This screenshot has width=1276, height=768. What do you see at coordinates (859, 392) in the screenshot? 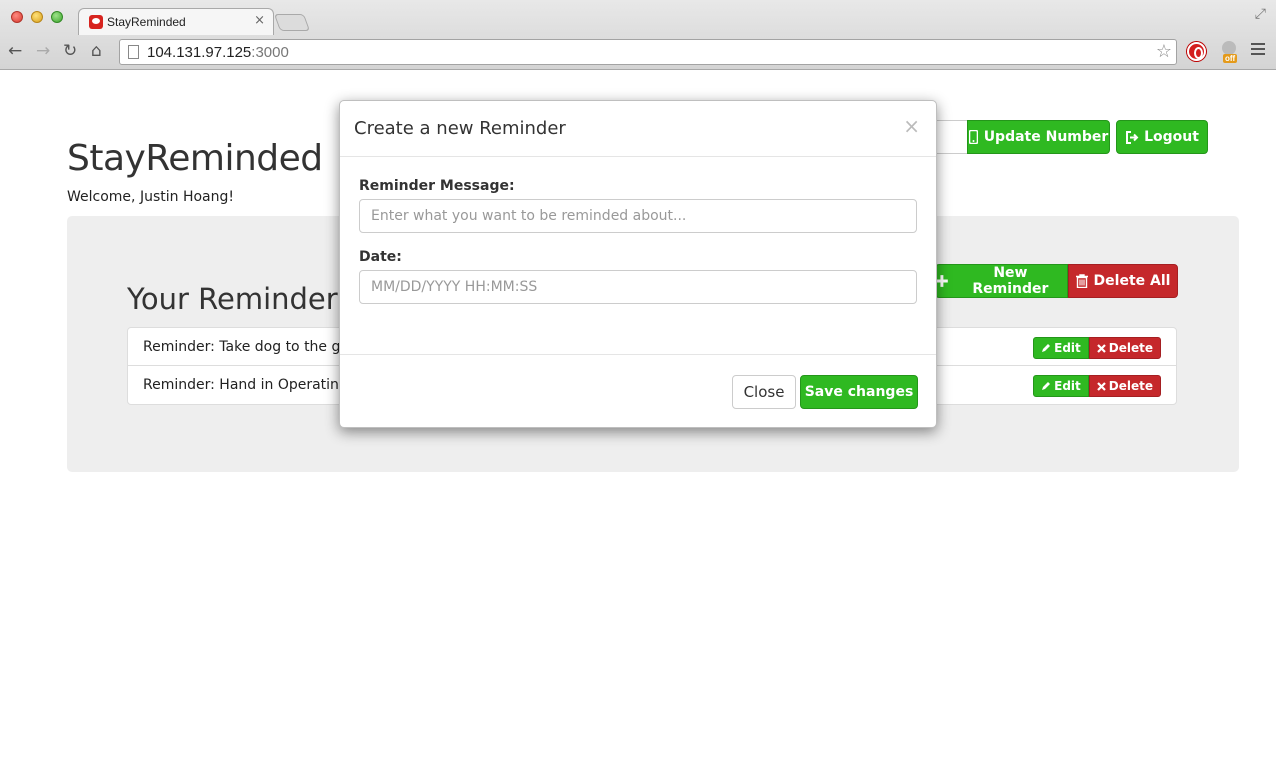
I see `save-changes-button: Save changes` at bounding box center [859, 392].